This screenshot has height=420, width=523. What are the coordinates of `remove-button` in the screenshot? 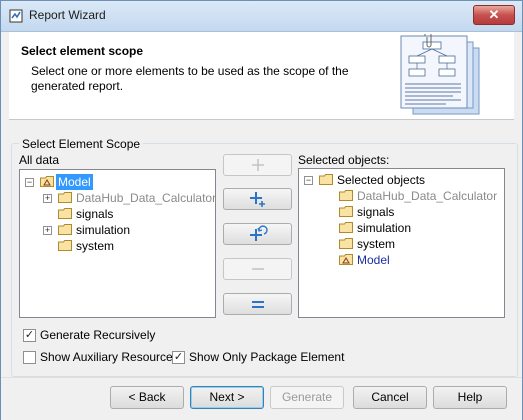 It's located at (257, 269).